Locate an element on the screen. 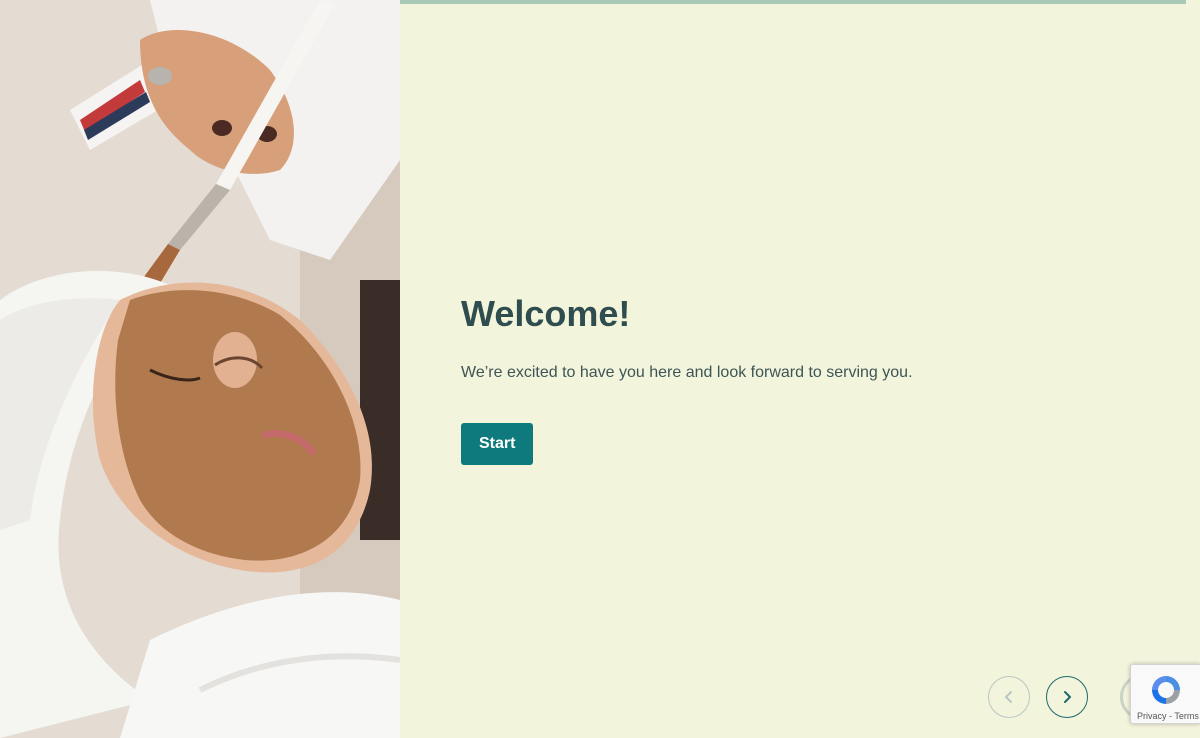 This screenshot has height=738, width=1200. page-title: Welcome! is located at coordinates (546, 313).